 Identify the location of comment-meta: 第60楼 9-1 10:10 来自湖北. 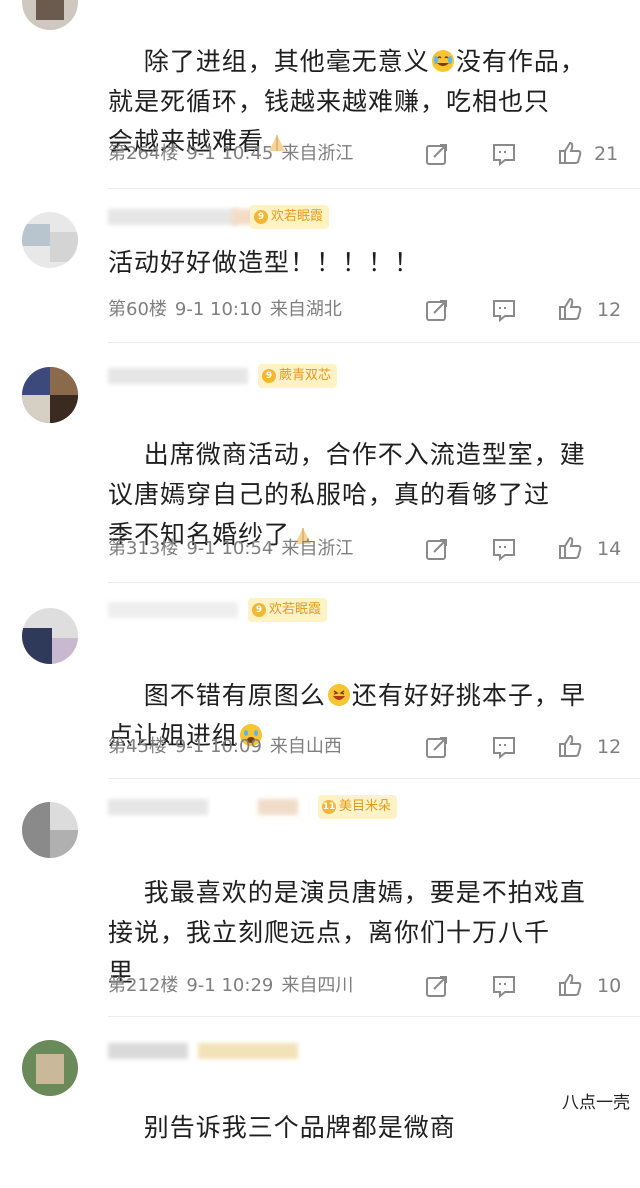
(225, 309).